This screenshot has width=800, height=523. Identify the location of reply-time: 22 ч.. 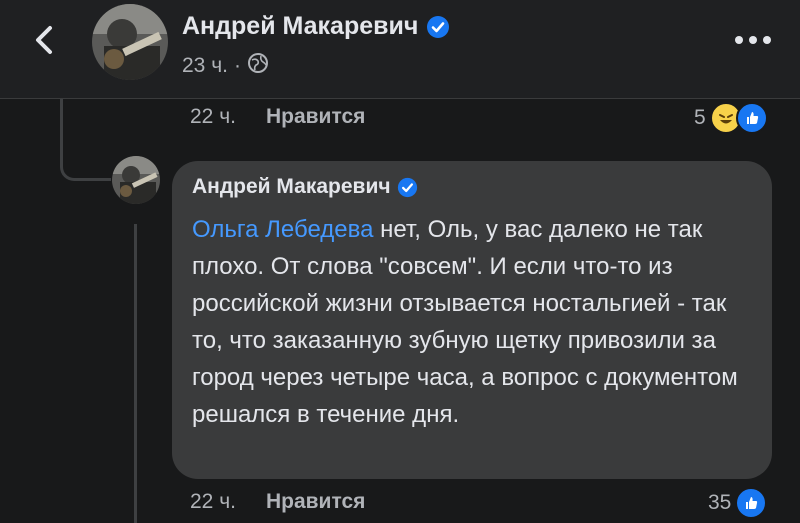
(213, 502).